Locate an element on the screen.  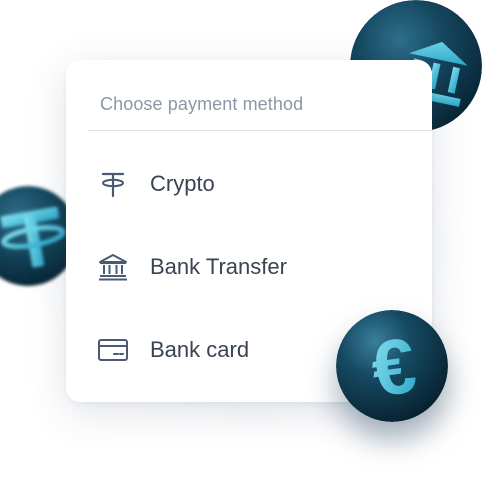
euro-coin: € is located at coordinates (392, 366).